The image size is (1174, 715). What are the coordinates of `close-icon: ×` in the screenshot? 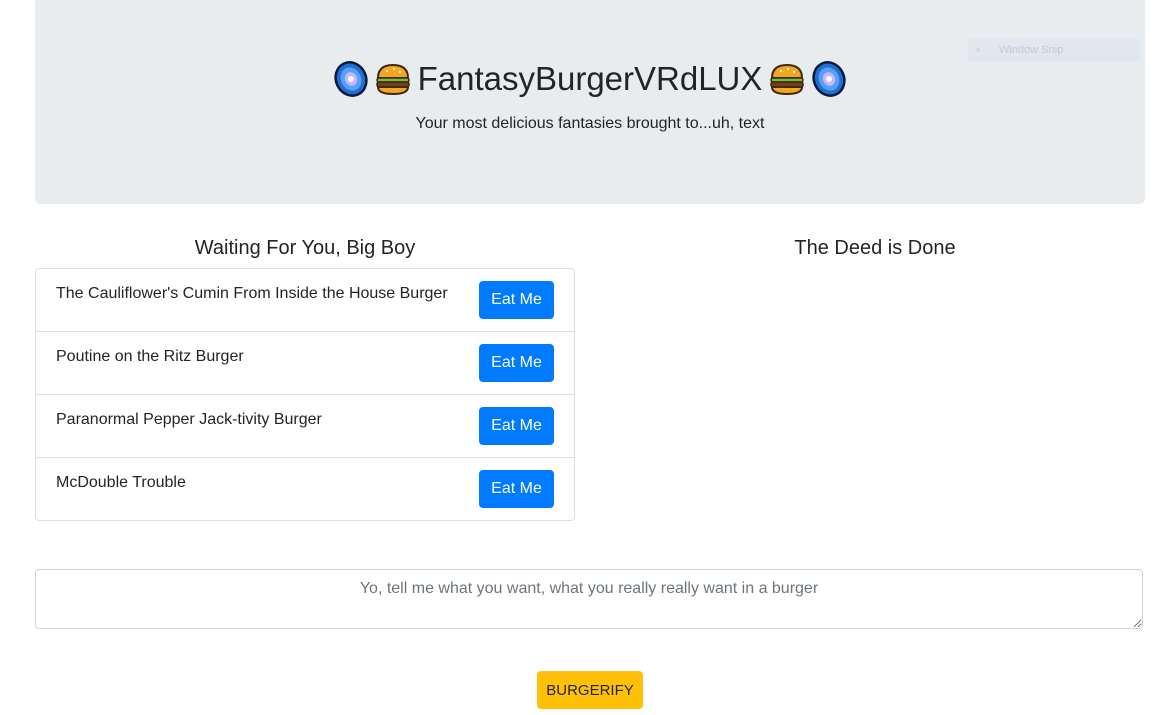 It's located at (978, 50).